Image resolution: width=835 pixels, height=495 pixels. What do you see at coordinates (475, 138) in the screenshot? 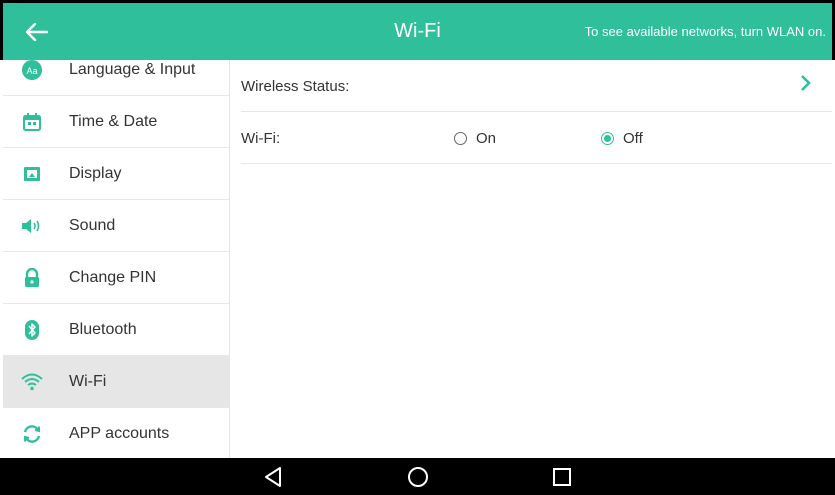
I see `wifi-on-radio: On` at bounding box center [475, 138].